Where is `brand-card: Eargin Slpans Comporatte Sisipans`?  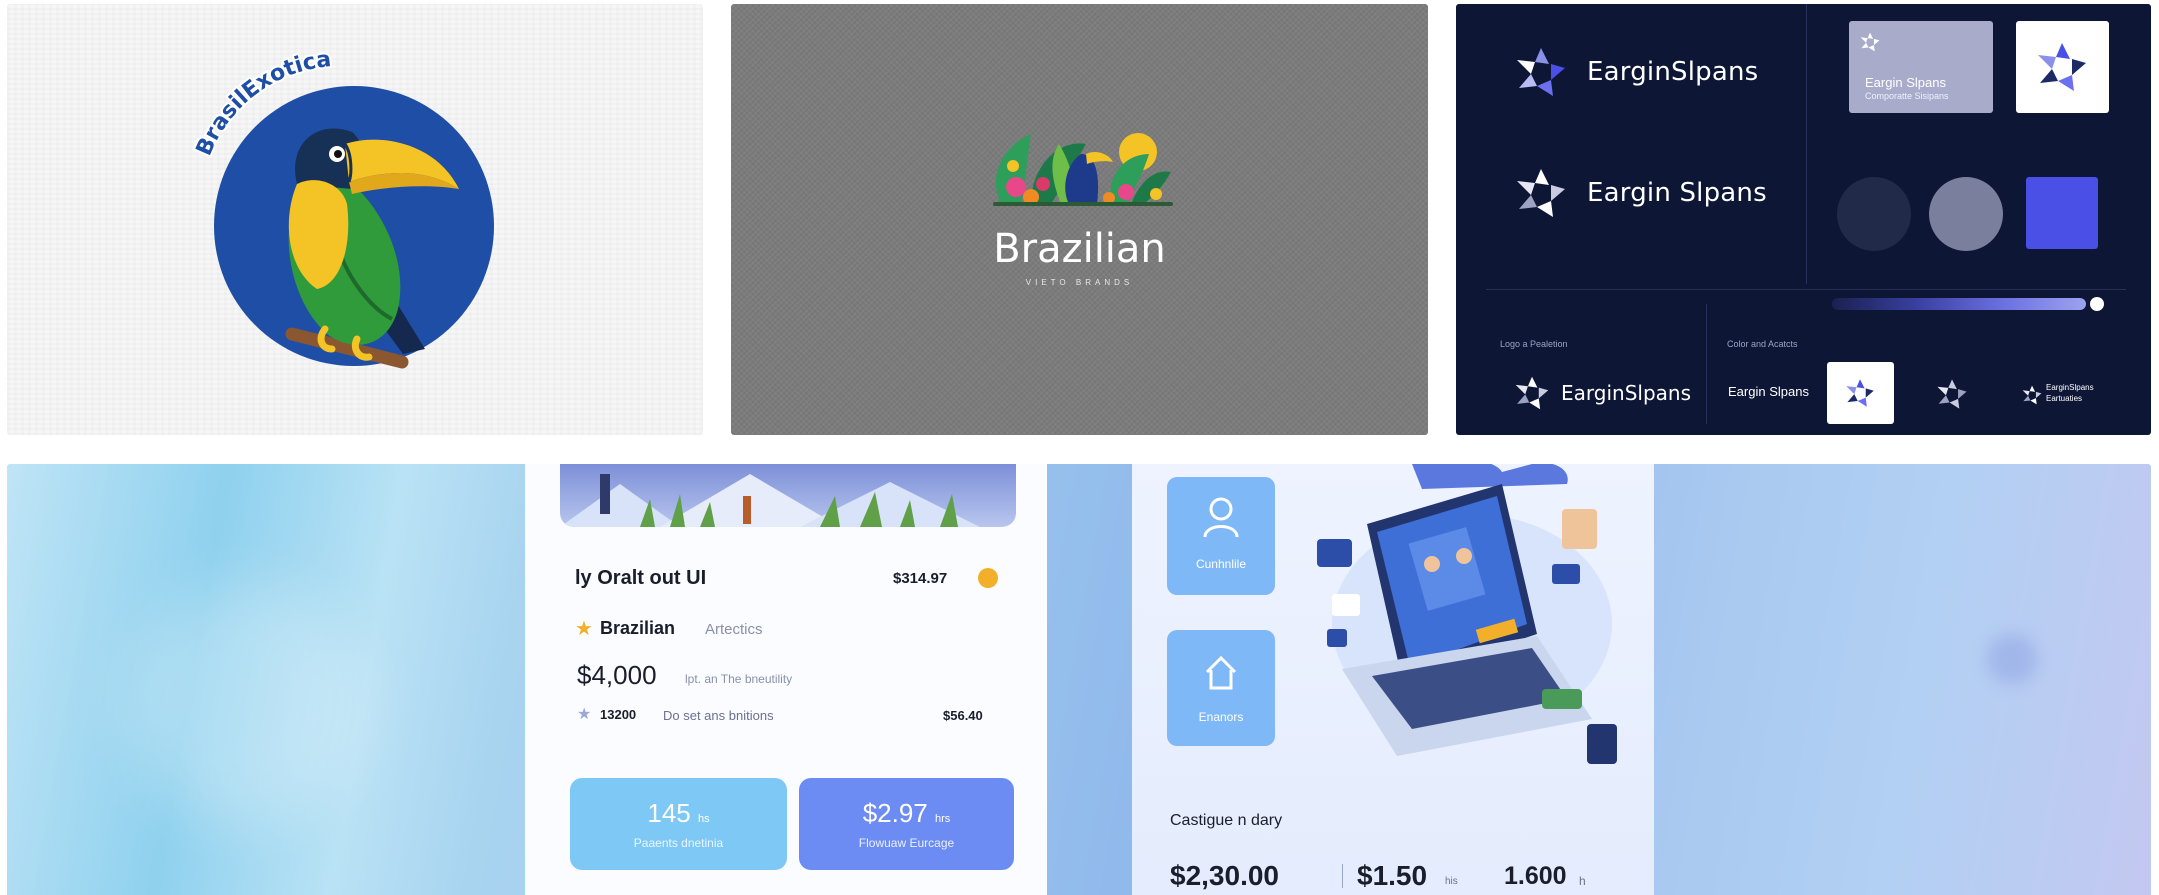 brand-card: Eargin Slpans Comporatte Sisipans is located at coordinates (1921, 67).